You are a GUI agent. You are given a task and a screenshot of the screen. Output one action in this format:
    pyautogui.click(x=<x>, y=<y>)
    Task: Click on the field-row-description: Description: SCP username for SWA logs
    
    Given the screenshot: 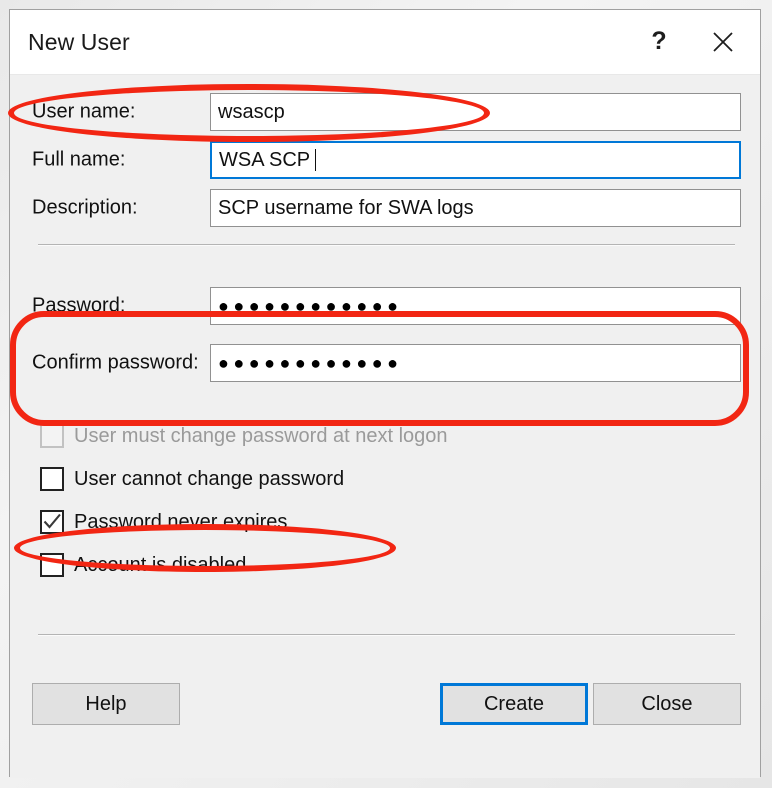 What is the action you would take?
    pyautogui.click(x=385, y=208)
    